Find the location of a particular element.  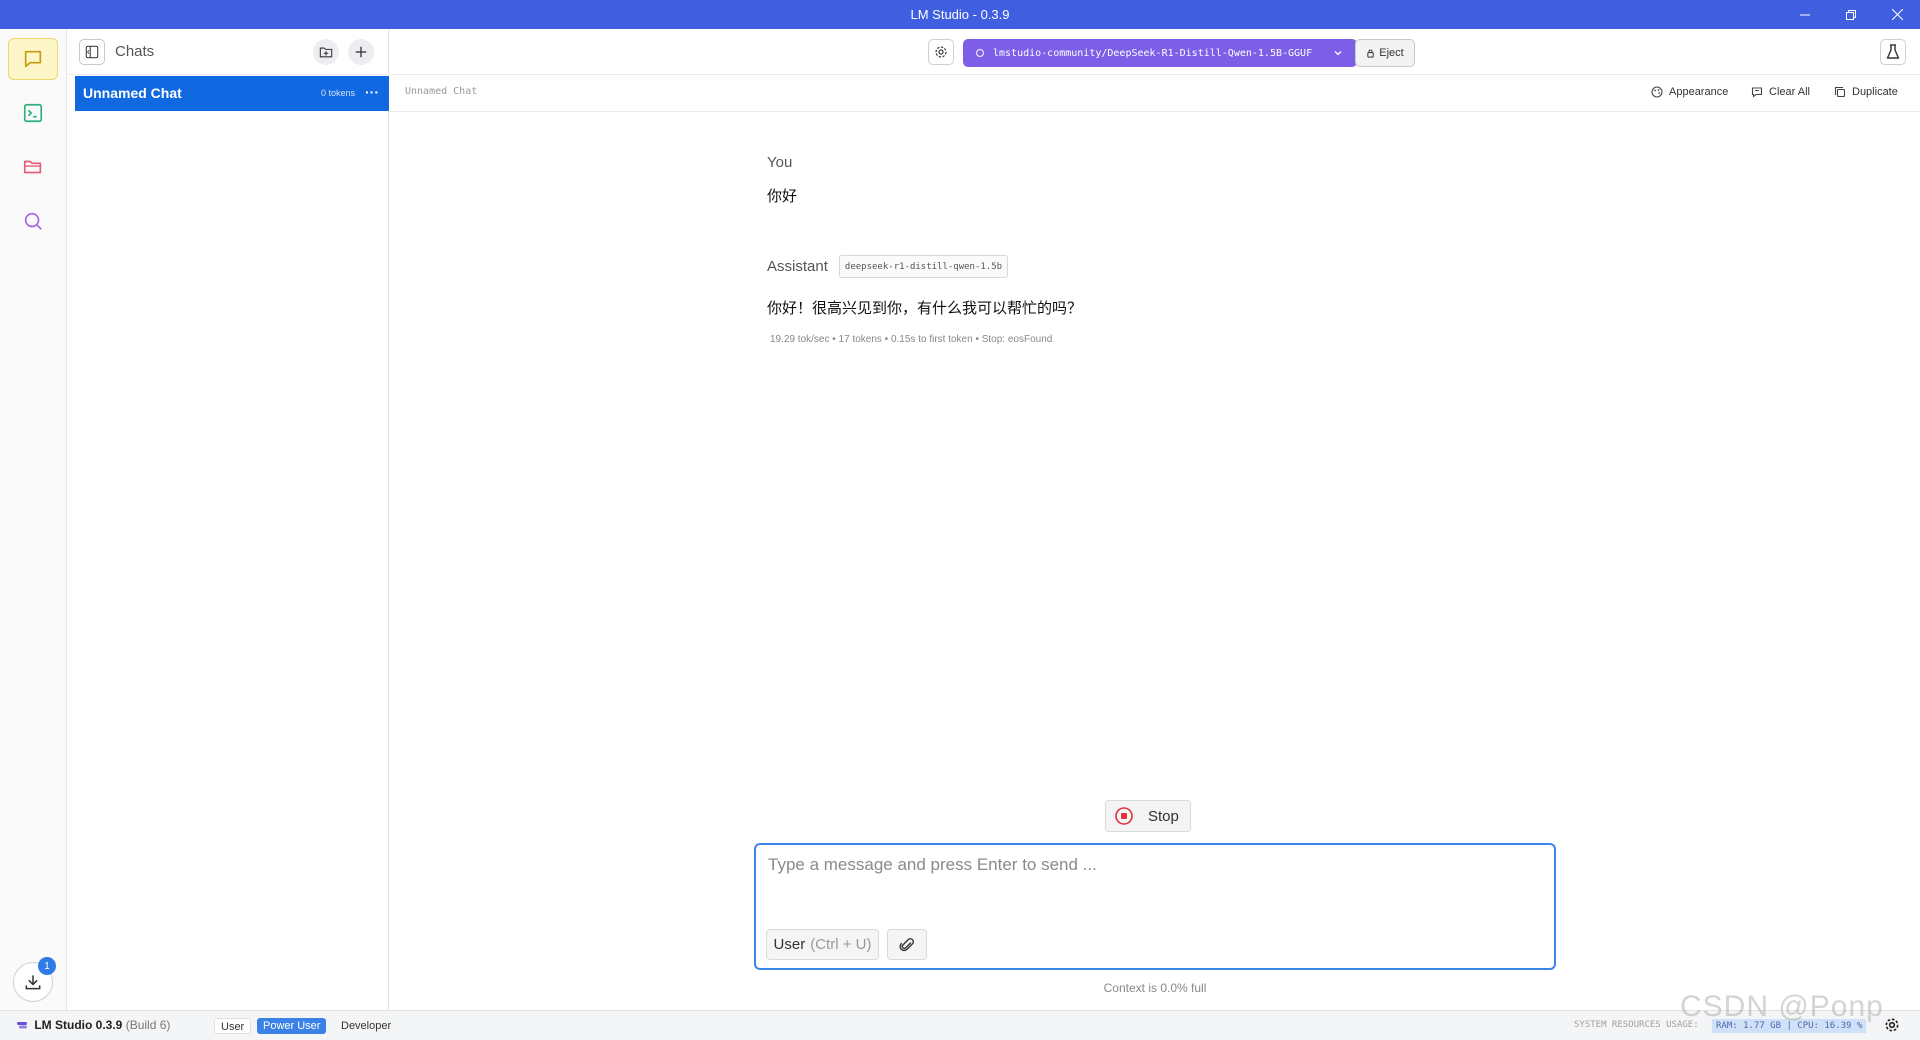

paperclip-icon is located at coordinates (906, 944).